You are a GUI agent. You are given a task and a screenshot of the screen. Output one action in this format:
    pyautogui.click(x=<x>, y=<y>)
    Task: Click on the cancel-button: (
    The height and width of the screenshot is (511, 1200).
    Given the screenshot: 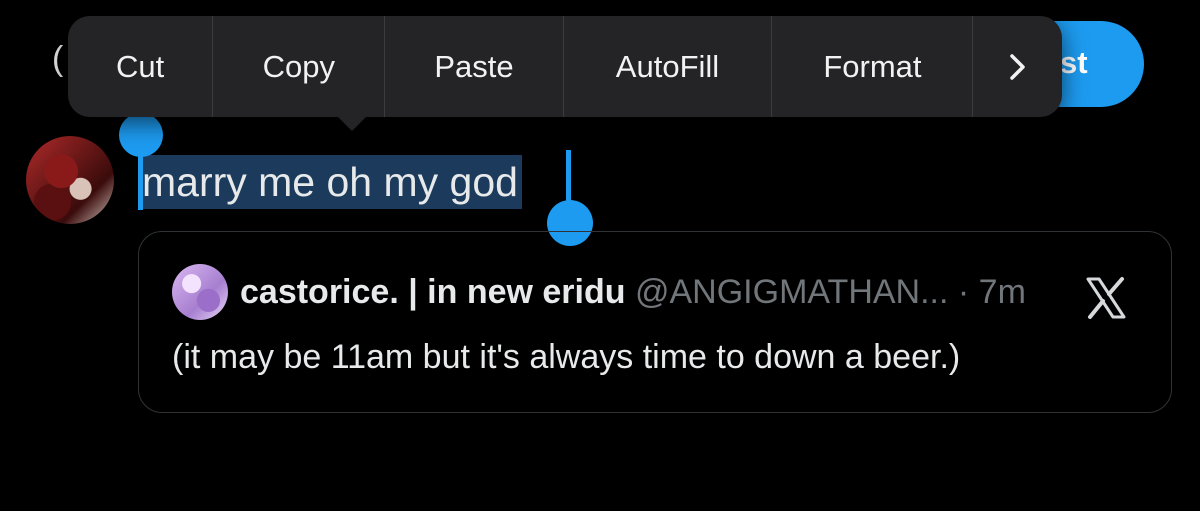 What is the action you would take?
    pyautogui.click(x=57, y=59)
    